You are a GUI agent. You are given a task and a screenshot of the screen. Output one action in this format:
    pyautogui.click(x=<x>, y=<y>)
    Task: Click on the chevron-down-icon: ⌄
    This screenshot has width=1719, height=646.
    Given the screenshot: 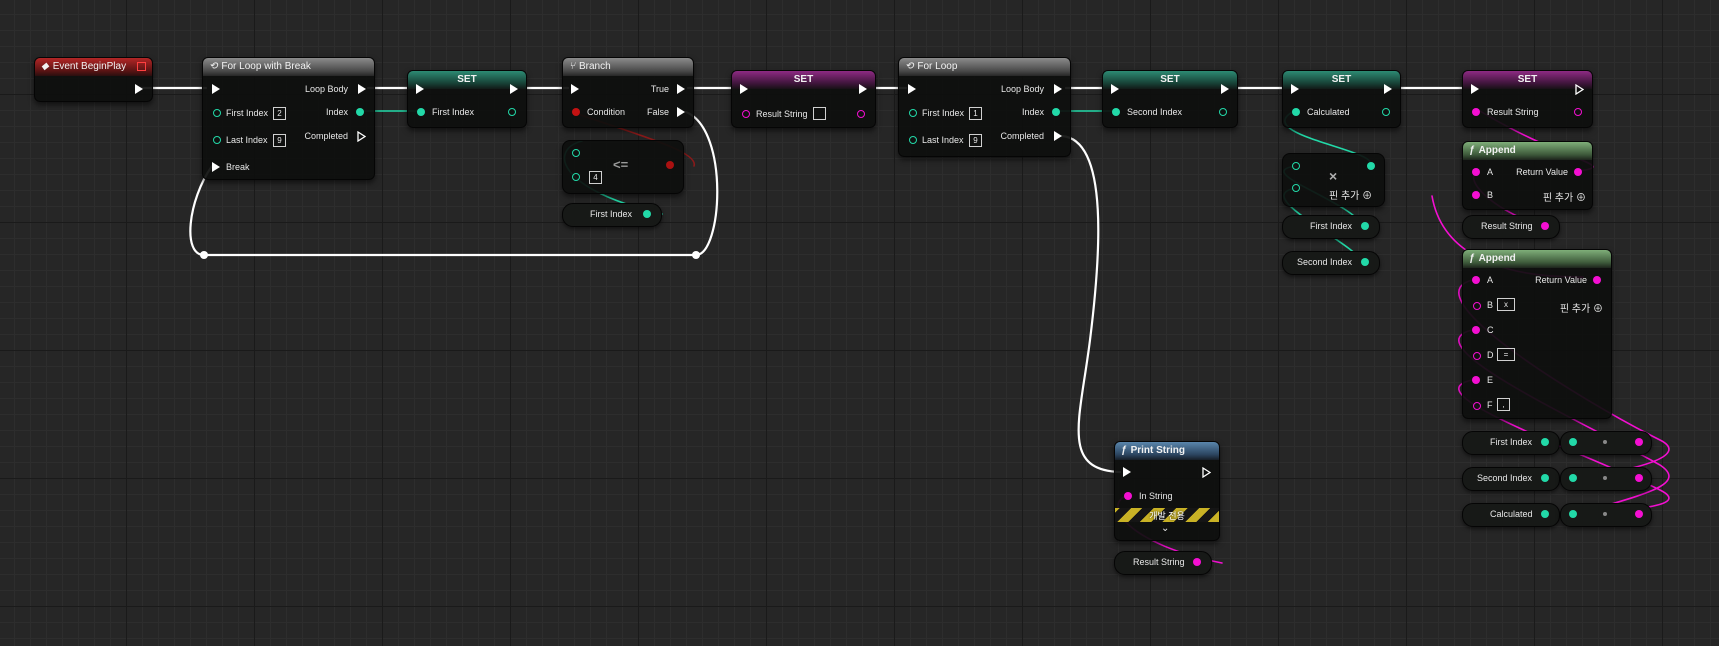 What is the action you would take?
    pyautogui.click(x=1165, y=528)
    